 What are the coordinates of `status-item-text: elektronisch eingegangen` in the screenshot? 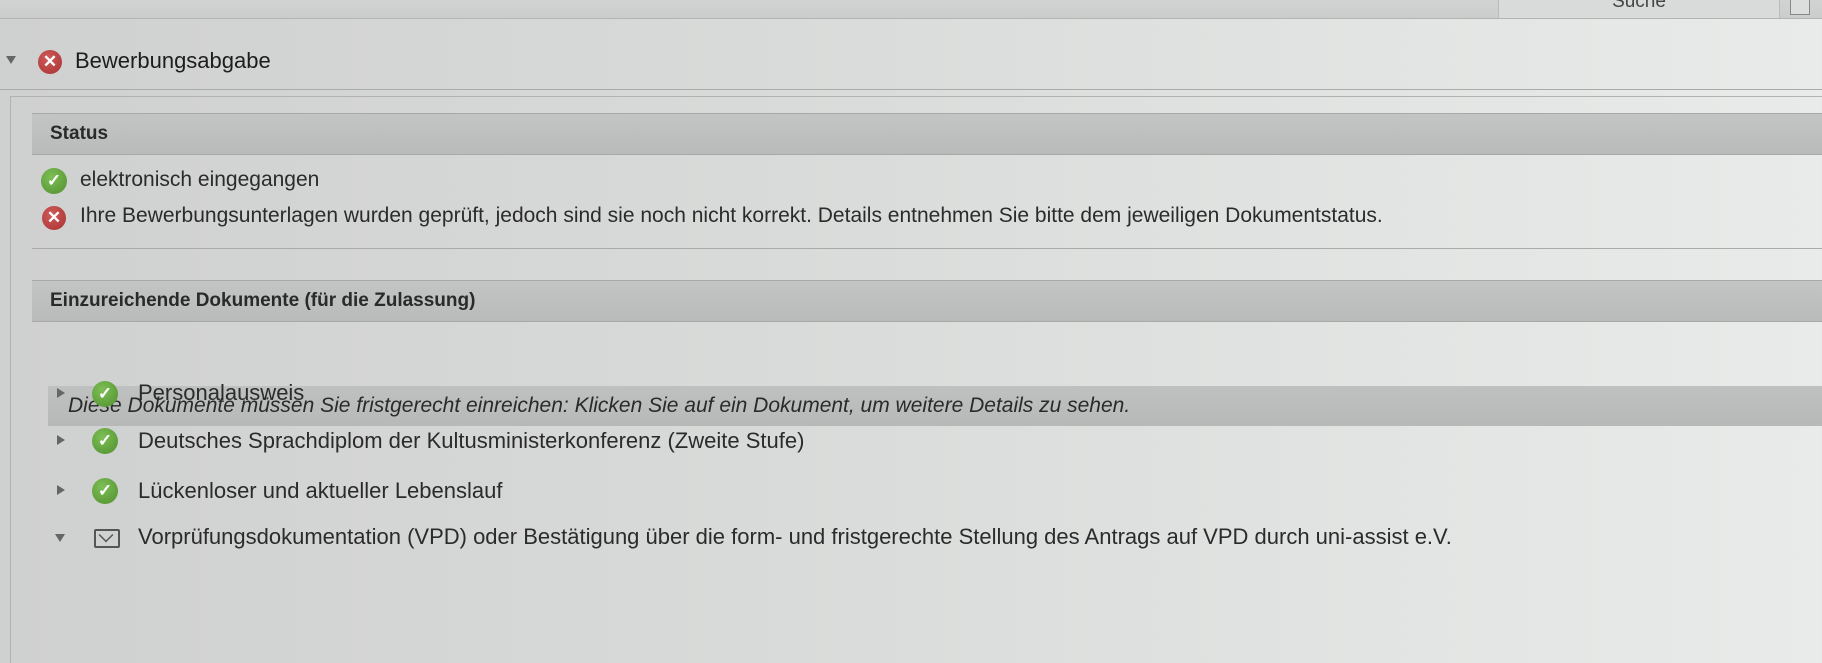 It's located at (200, 179).